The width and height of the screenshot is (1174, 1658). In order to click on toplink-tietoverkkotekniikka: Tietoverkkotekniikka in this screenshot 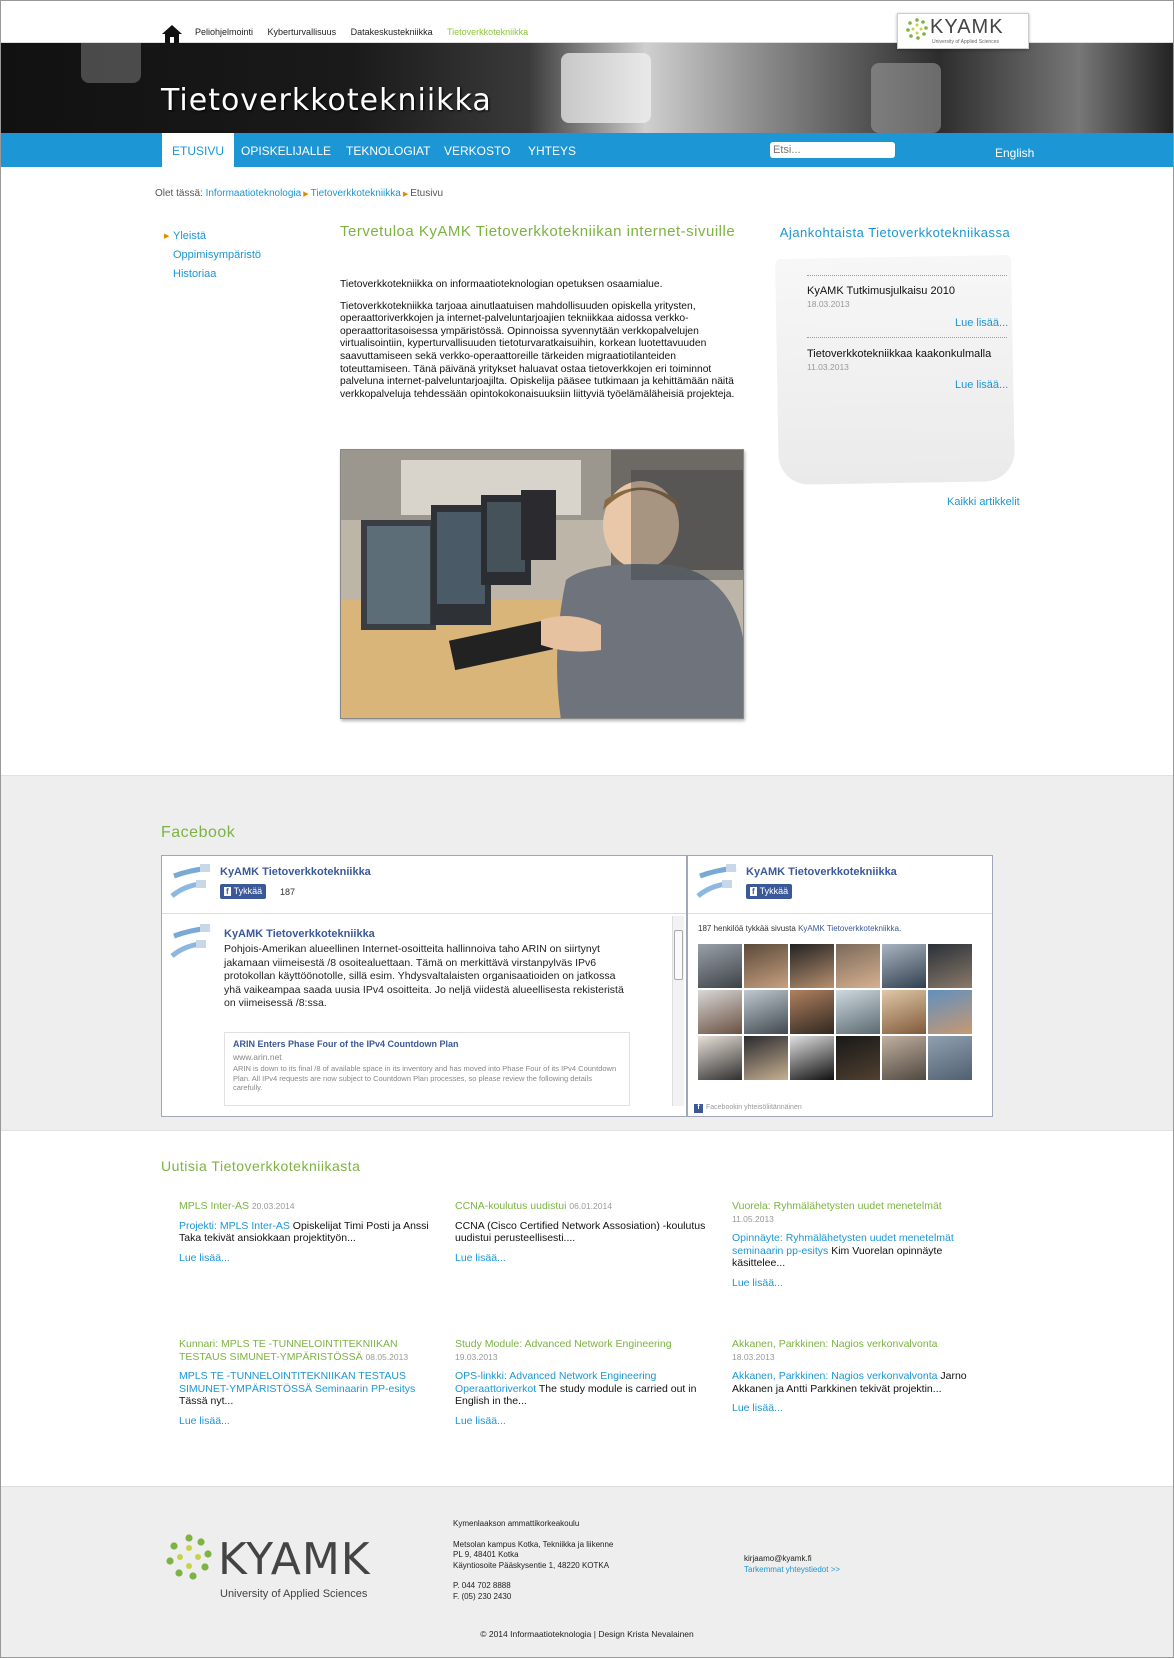, I will do `click(487, 32)`.